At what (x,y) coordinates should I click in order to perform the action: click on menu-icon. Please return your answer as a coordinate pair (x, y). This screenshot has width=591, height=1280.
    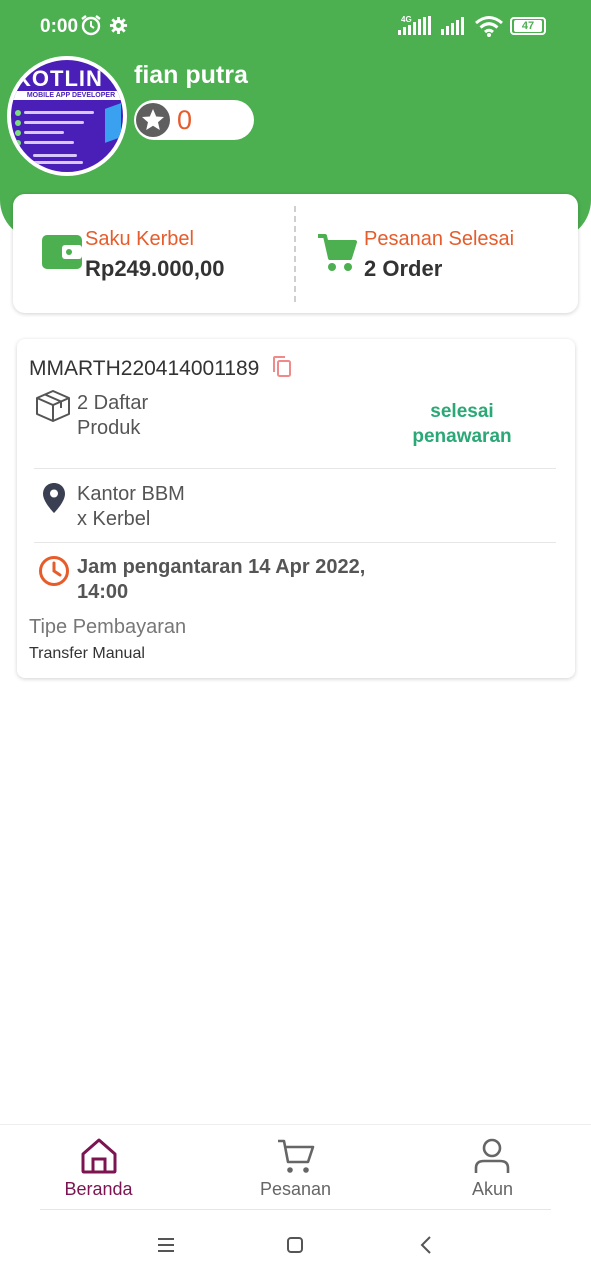
    Looking at the image, I should click on (166, 1247).